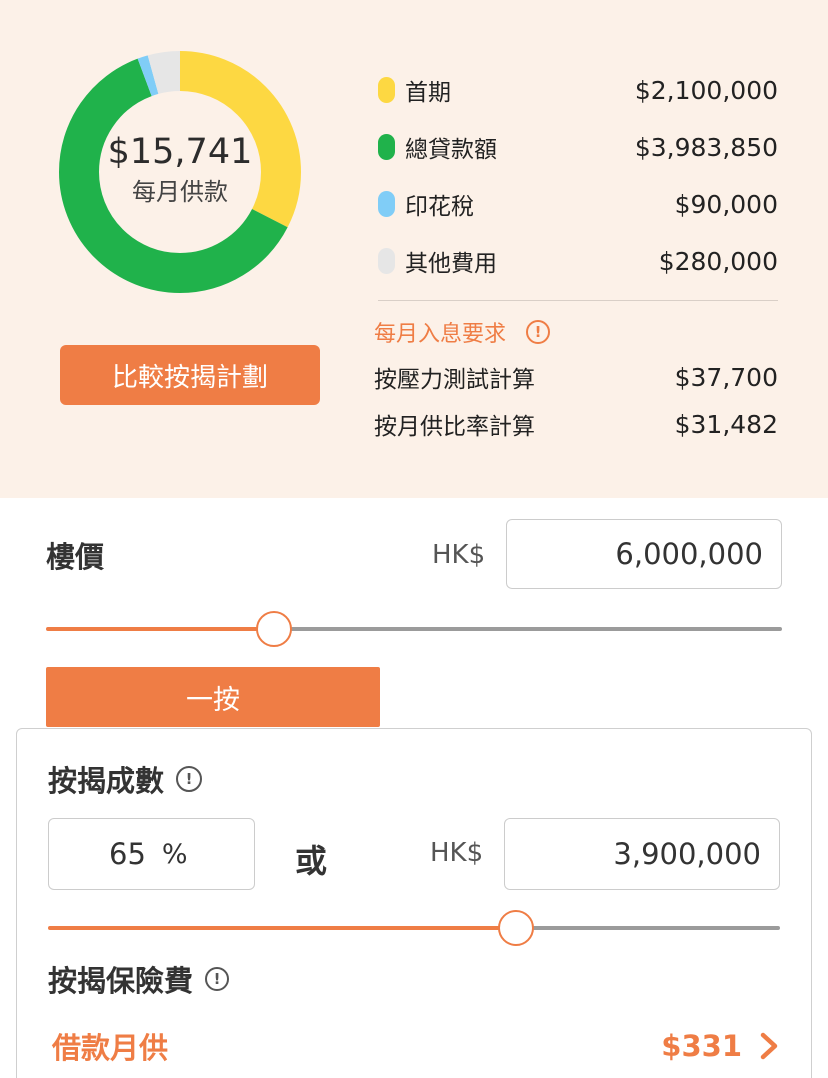  What do you see at coordinates (576, 424) in the screenshot?
I see `income-row-dsr: 按月供比率計算 $31,482` at bounding box center [576, 424].